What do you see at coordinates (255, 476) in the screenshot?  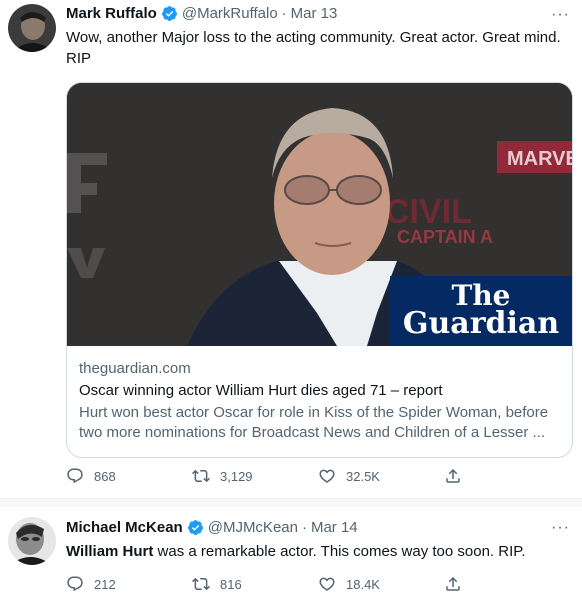 I see `retweet-button: 3,129` at bounding box center [255, 476].